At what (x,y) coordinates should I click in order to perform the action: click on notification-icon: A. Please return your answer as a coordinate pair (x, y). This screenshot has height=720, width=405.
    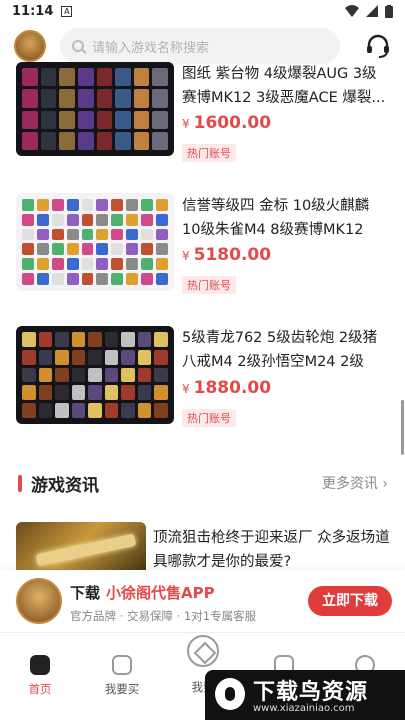
    Looking at the image, I should click on (67, 11).